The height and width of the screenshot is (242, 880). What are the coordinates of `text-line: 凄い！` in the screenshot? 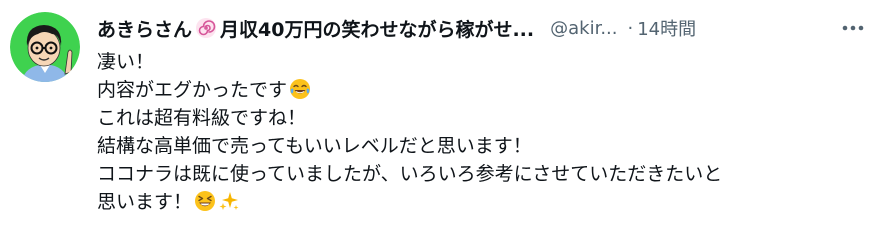 It's located at (481, 62).